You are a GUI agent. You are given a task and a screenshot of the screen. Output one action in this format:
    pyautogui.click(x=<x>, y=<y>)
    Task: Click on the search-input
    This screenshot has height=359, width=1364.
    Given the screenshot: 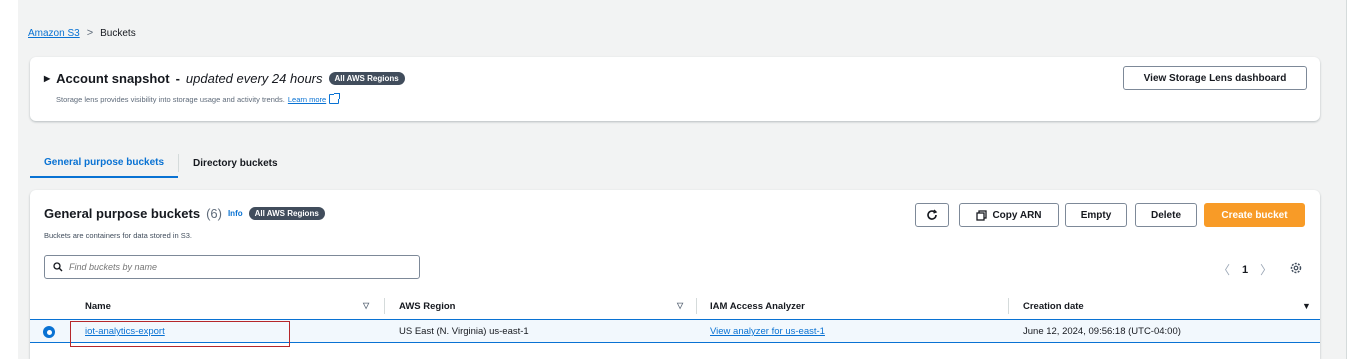 What is the action you would take?
    pyautogui.click(x=234, y=267)
    